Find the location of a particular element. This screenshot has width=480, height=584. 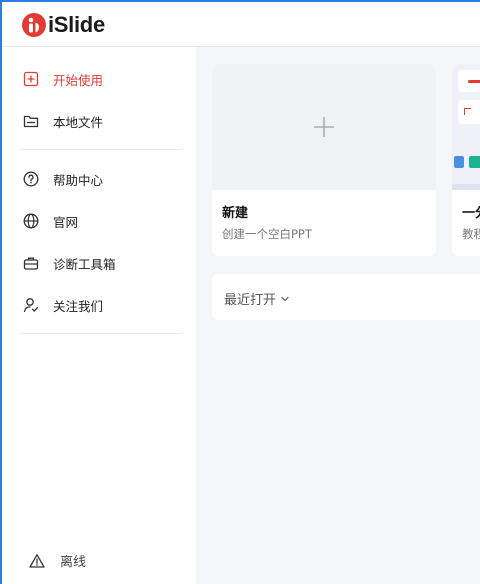

plus-square-icon is located at coordinates (31, 79).